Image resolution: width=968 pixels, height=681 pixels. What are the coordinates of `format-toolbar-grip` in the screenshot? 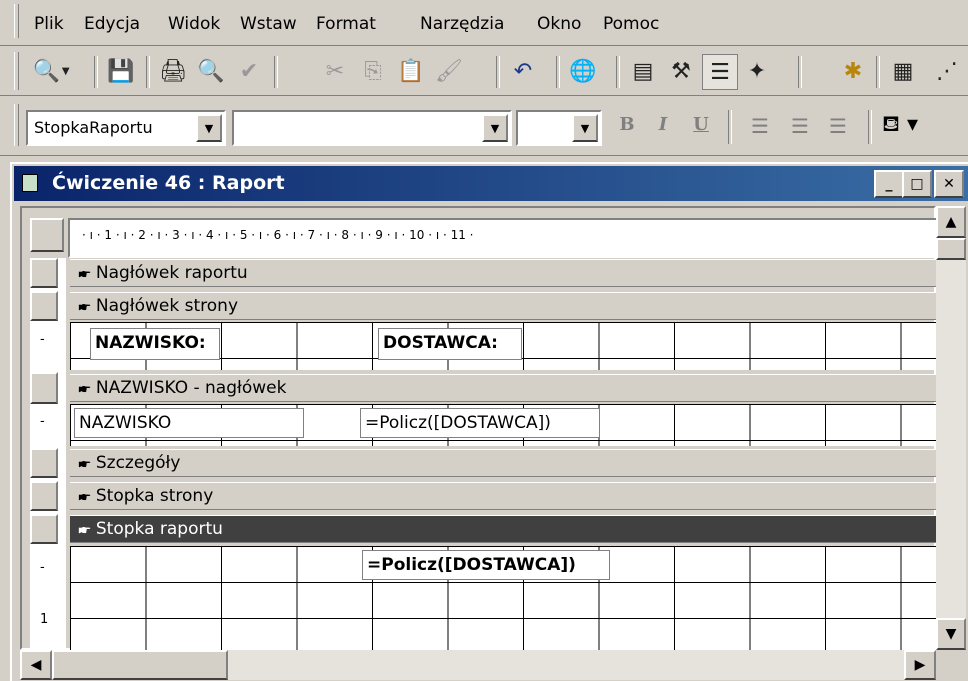 It's located at (16, 125).